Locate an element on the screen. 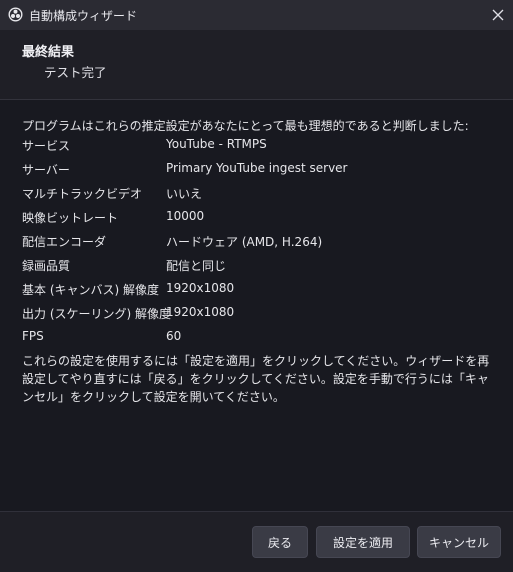 The width and height of the screenshot is (513, 572). setting-value: YouTube - RTMPS is located at coordinates (216, 144).